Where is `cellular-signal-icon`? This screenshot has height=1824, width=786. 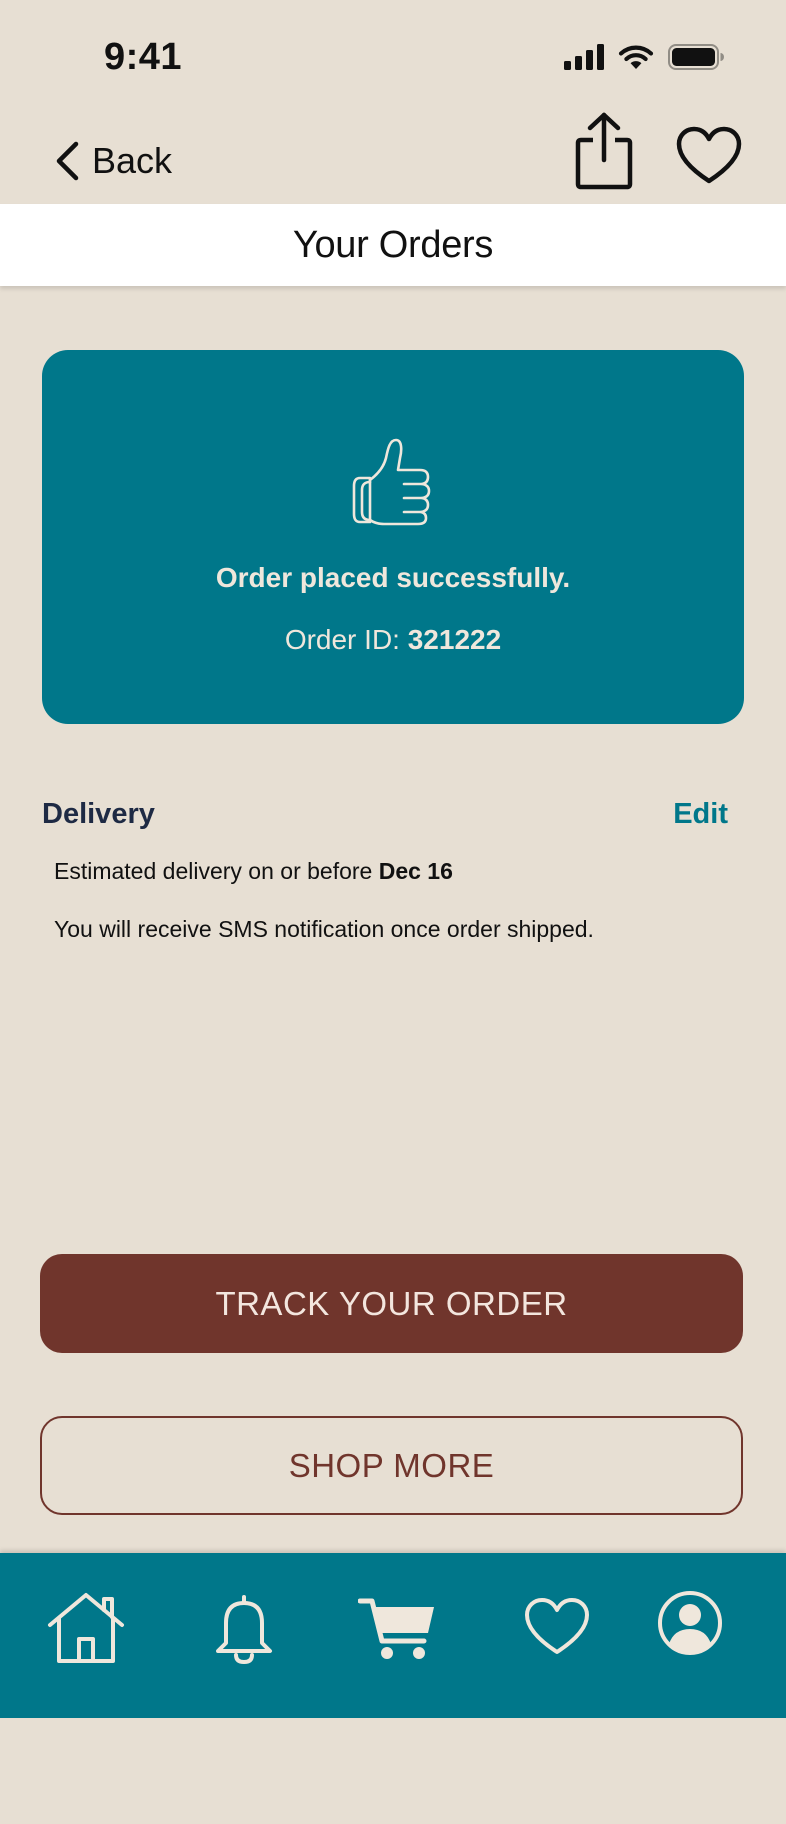
cellular-signal-icon is located at coordinates (584, 57).